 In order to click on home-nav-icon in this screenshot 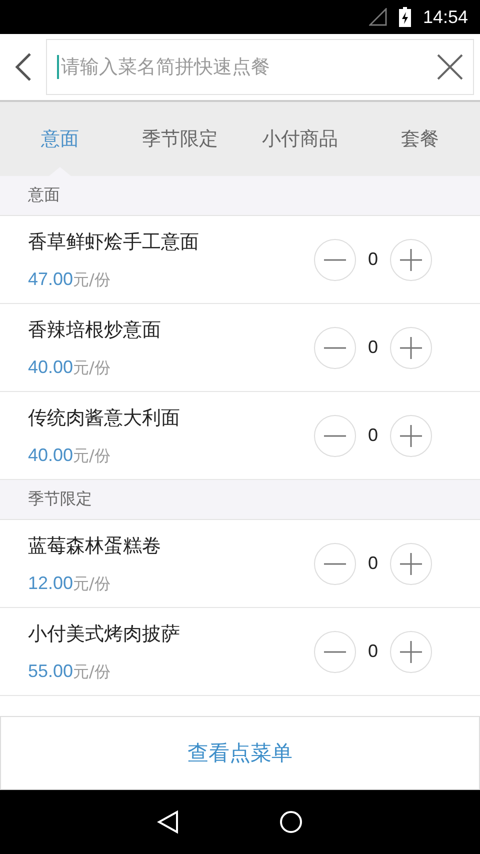, I will do `click(291, 822)`.